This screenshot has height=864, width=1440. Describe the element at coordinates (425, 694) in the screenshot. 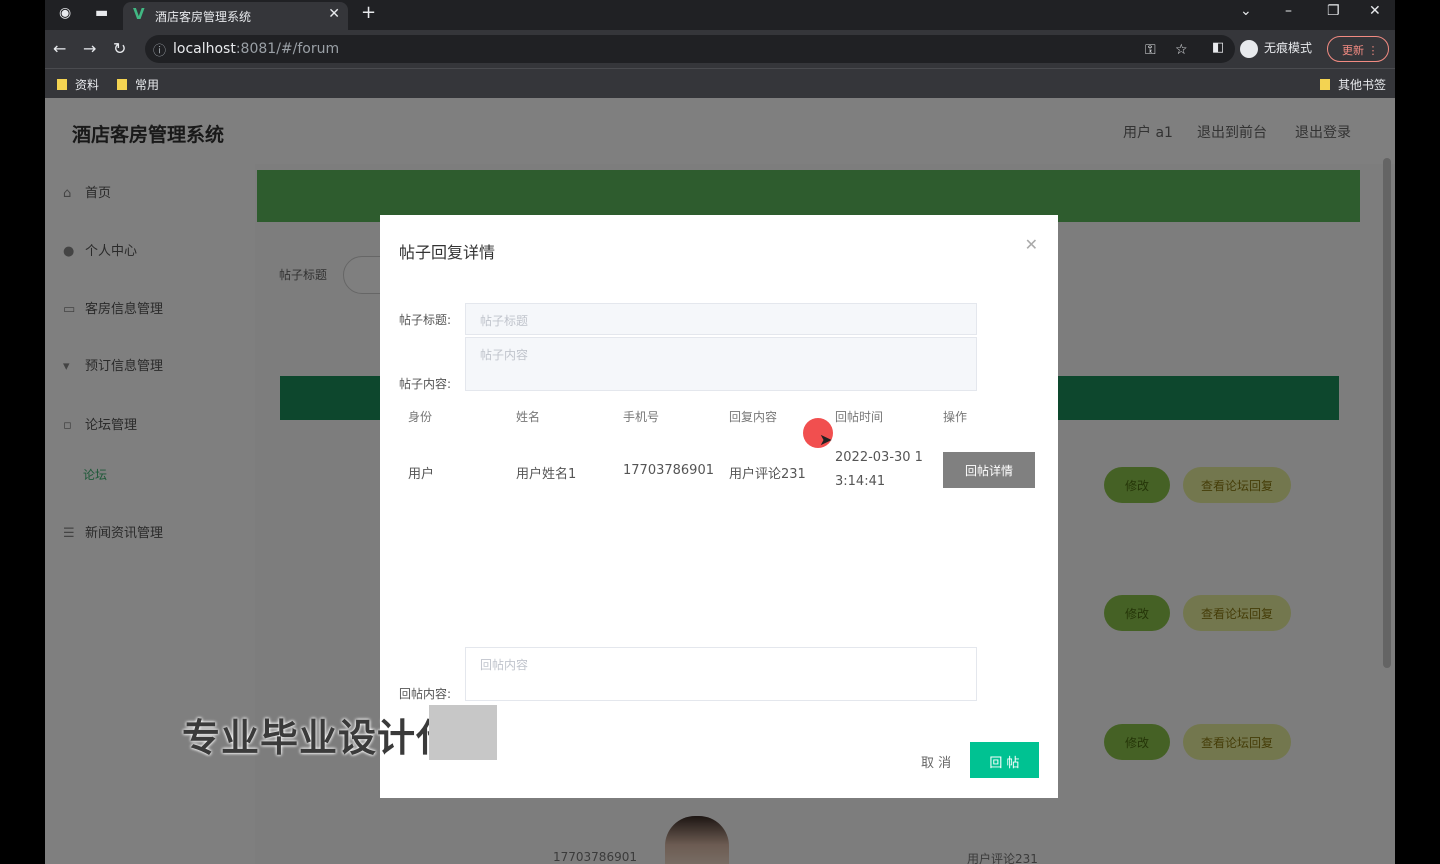

I see `reply-content-label: 回帖内容:` at that location.